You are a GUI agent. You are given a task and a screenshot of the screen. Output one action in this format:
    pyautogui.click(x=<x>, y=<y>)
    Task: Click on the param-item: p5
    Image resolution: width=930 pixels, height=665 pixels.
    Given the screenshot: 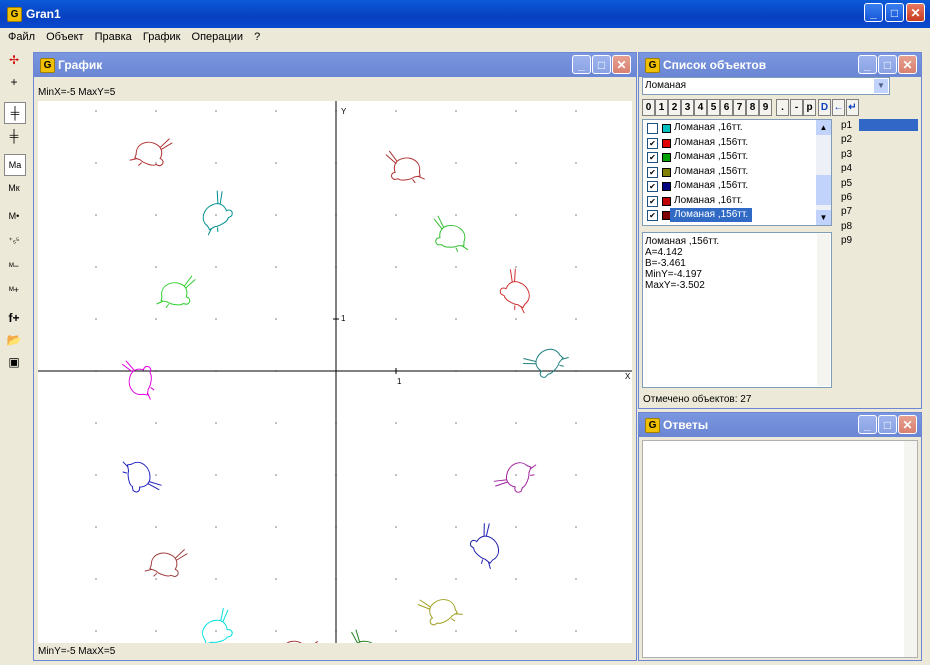 What is the action you would take?
    pyautogui.click(x=850, y=183)
    